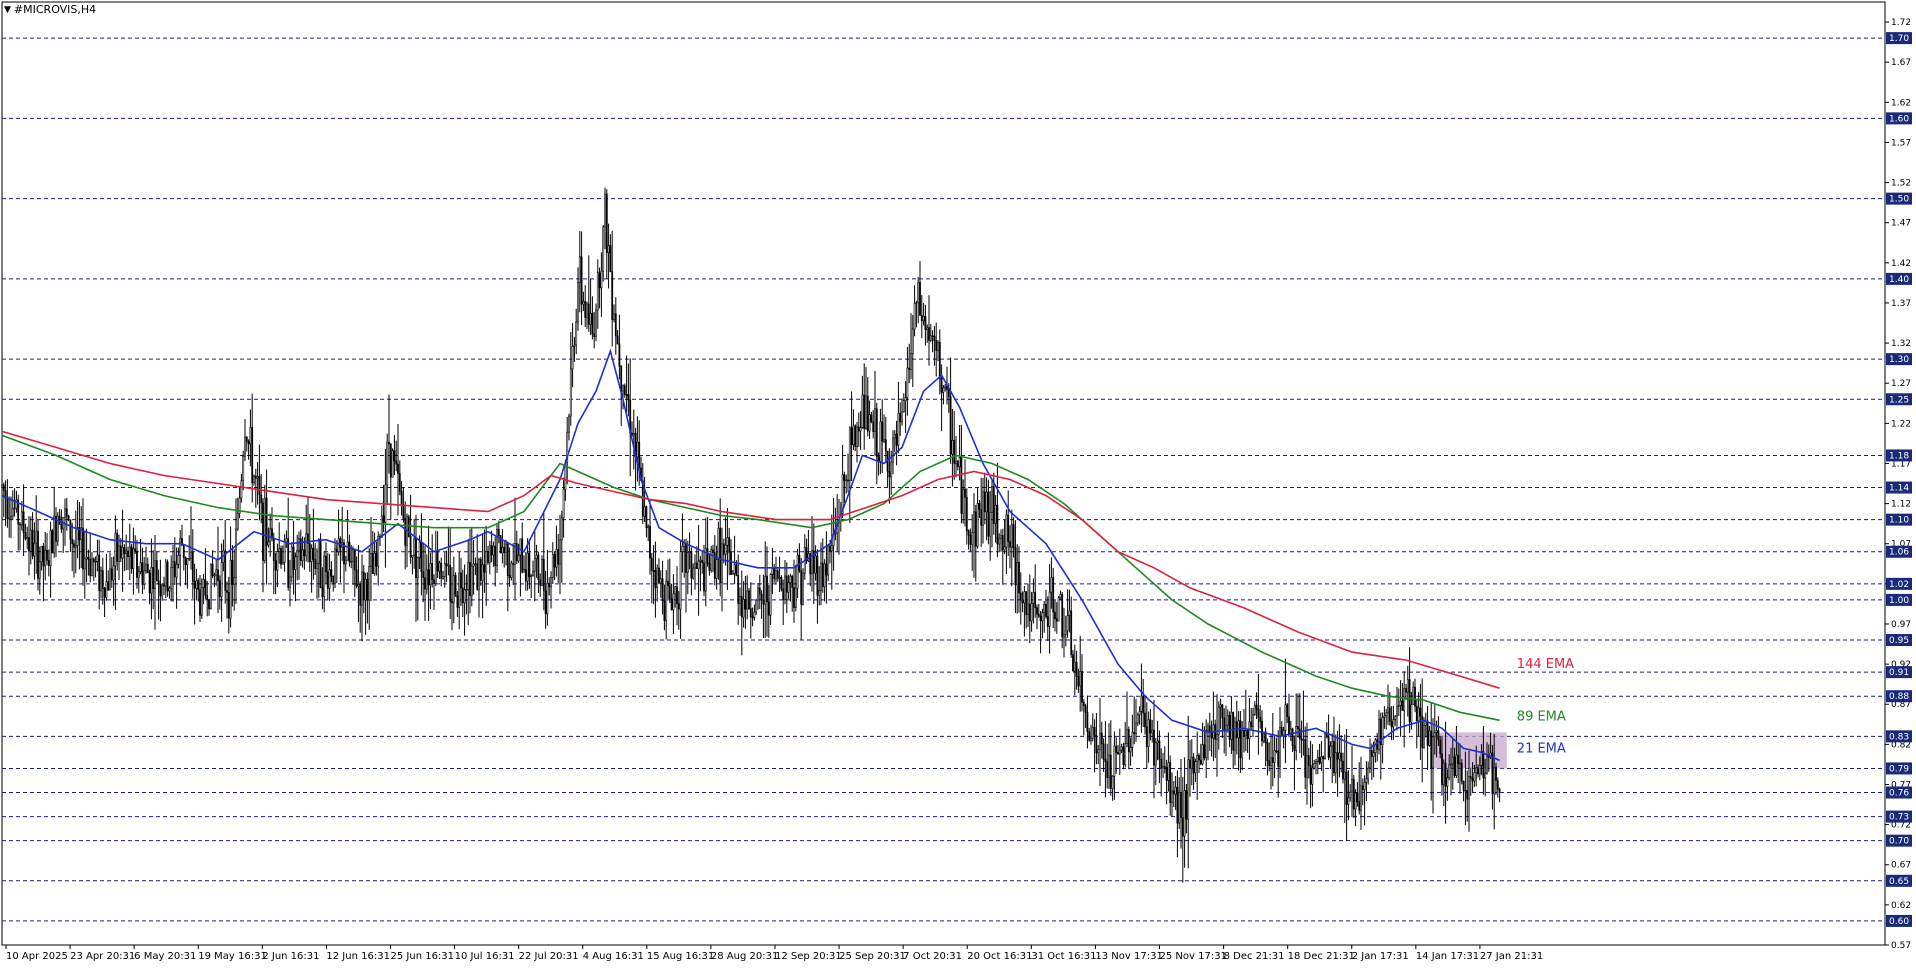 This screenshot has width=1916, height=968. Describe the element at coordinates (1899, 400) in the screenshot. I see `level-badge-label: 1.25` at that location.